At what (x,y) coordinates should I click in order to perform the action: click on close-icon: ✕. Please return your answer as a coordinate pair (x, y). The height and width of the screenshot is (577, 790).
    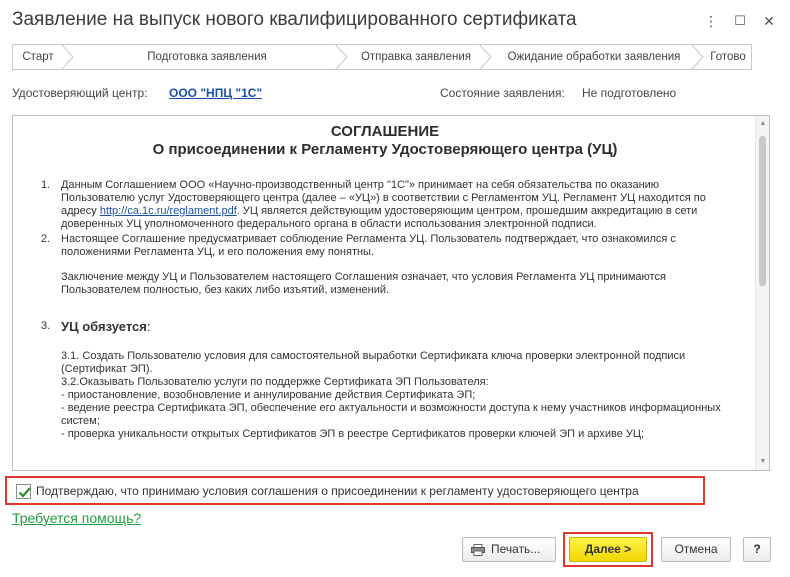
    Looking at the image, I should click on (769, 21).